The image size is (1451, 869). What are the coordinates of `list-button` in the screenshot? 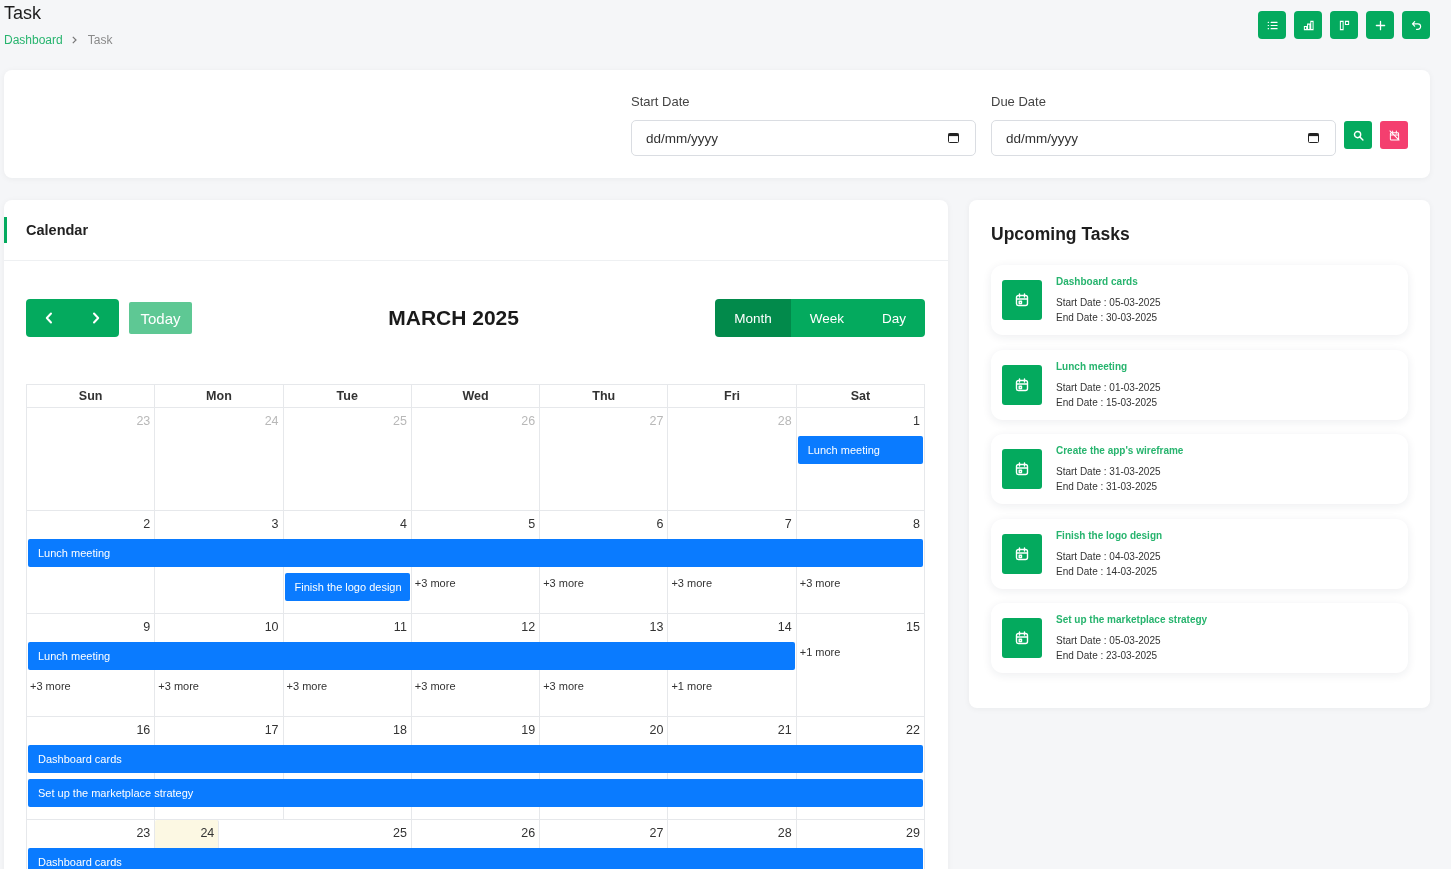 It's located at (1272, 25).